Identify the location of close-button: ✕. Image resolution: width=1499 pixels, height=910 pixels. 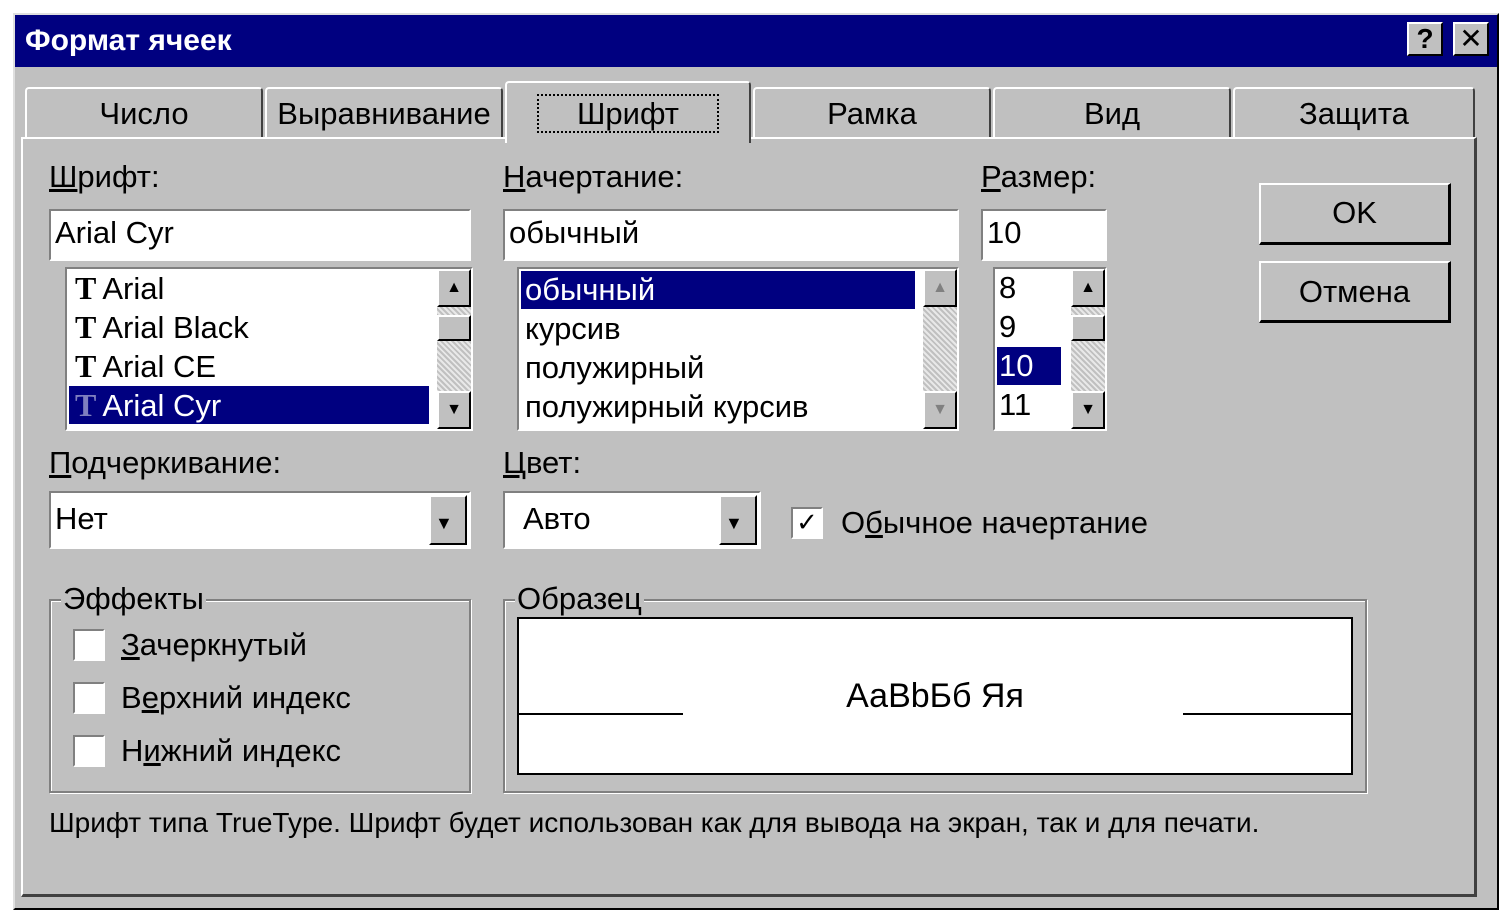
(1471, 39).